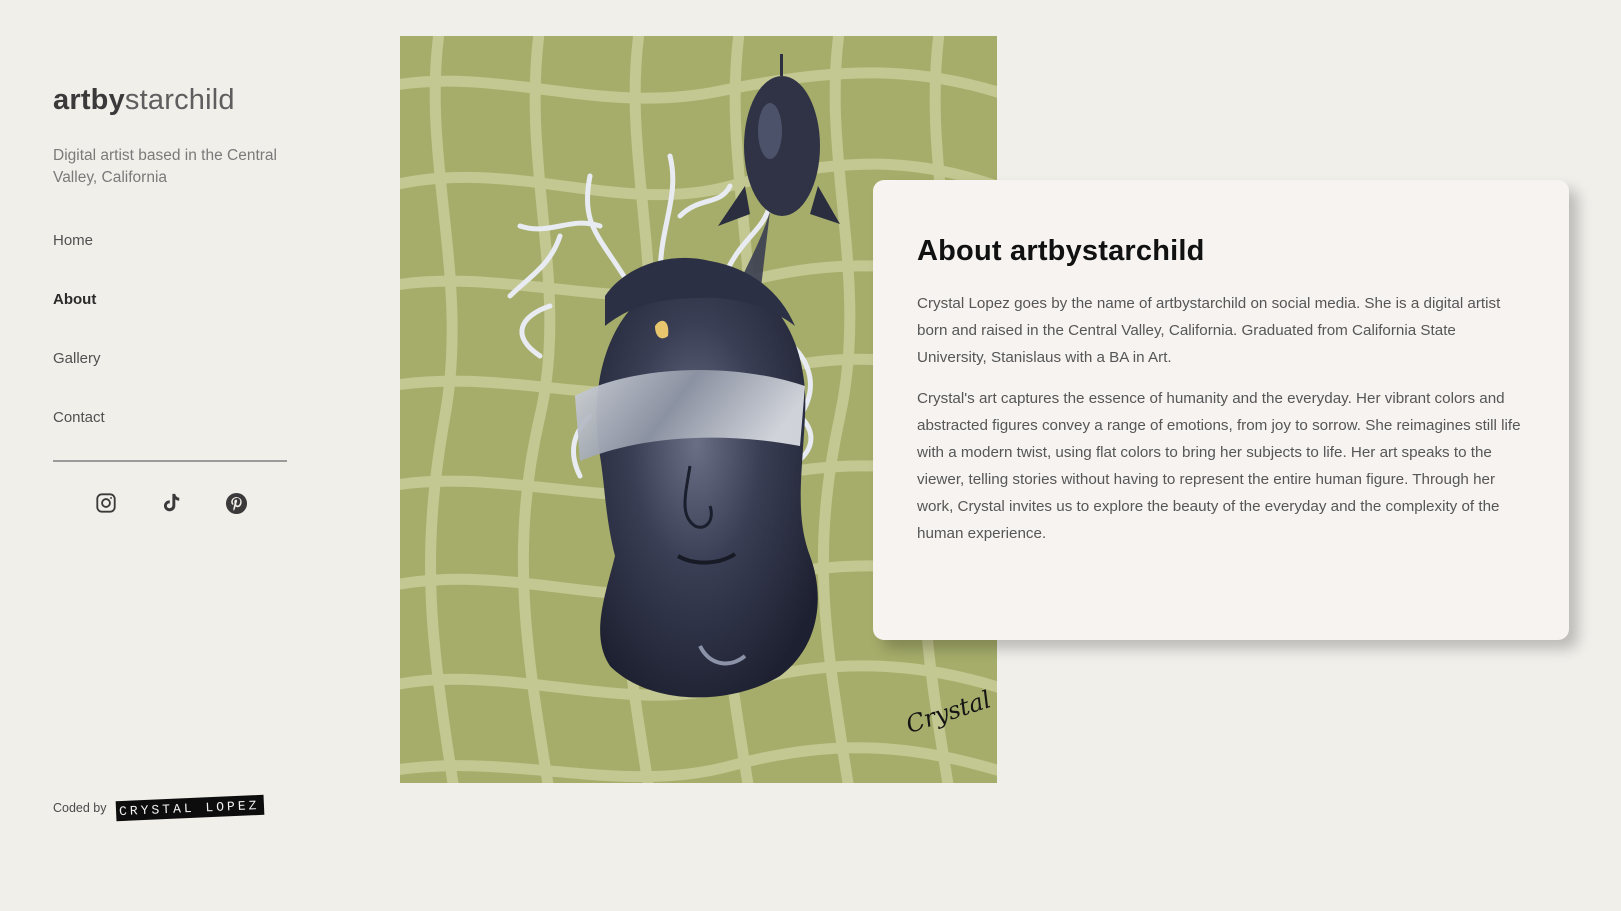 The image size is (1621, 911). I want to click on main-nav: Home About Gallery Contact, so click(173, 350).